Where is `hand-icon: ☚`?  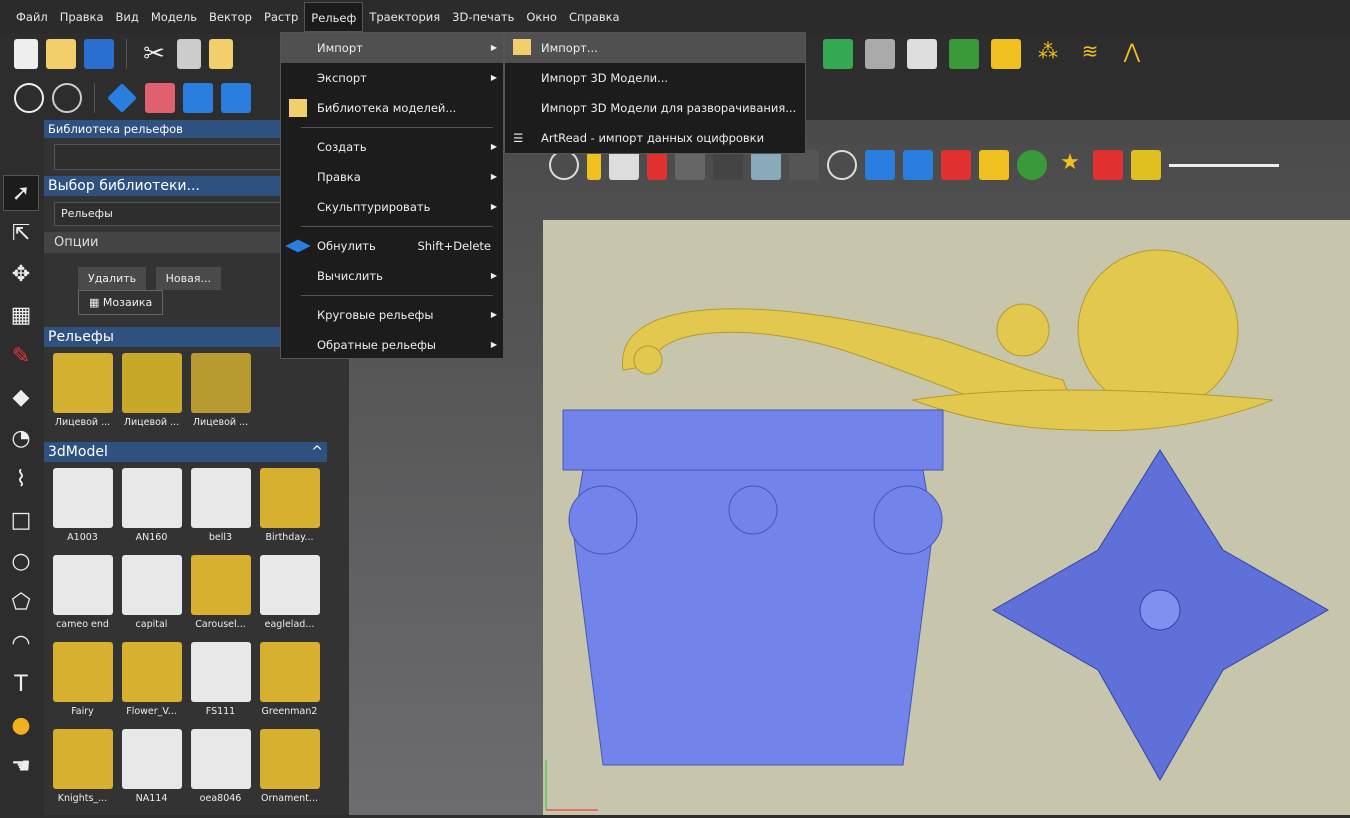 hand-icon: ☚ is located at coordinates (21, 767).